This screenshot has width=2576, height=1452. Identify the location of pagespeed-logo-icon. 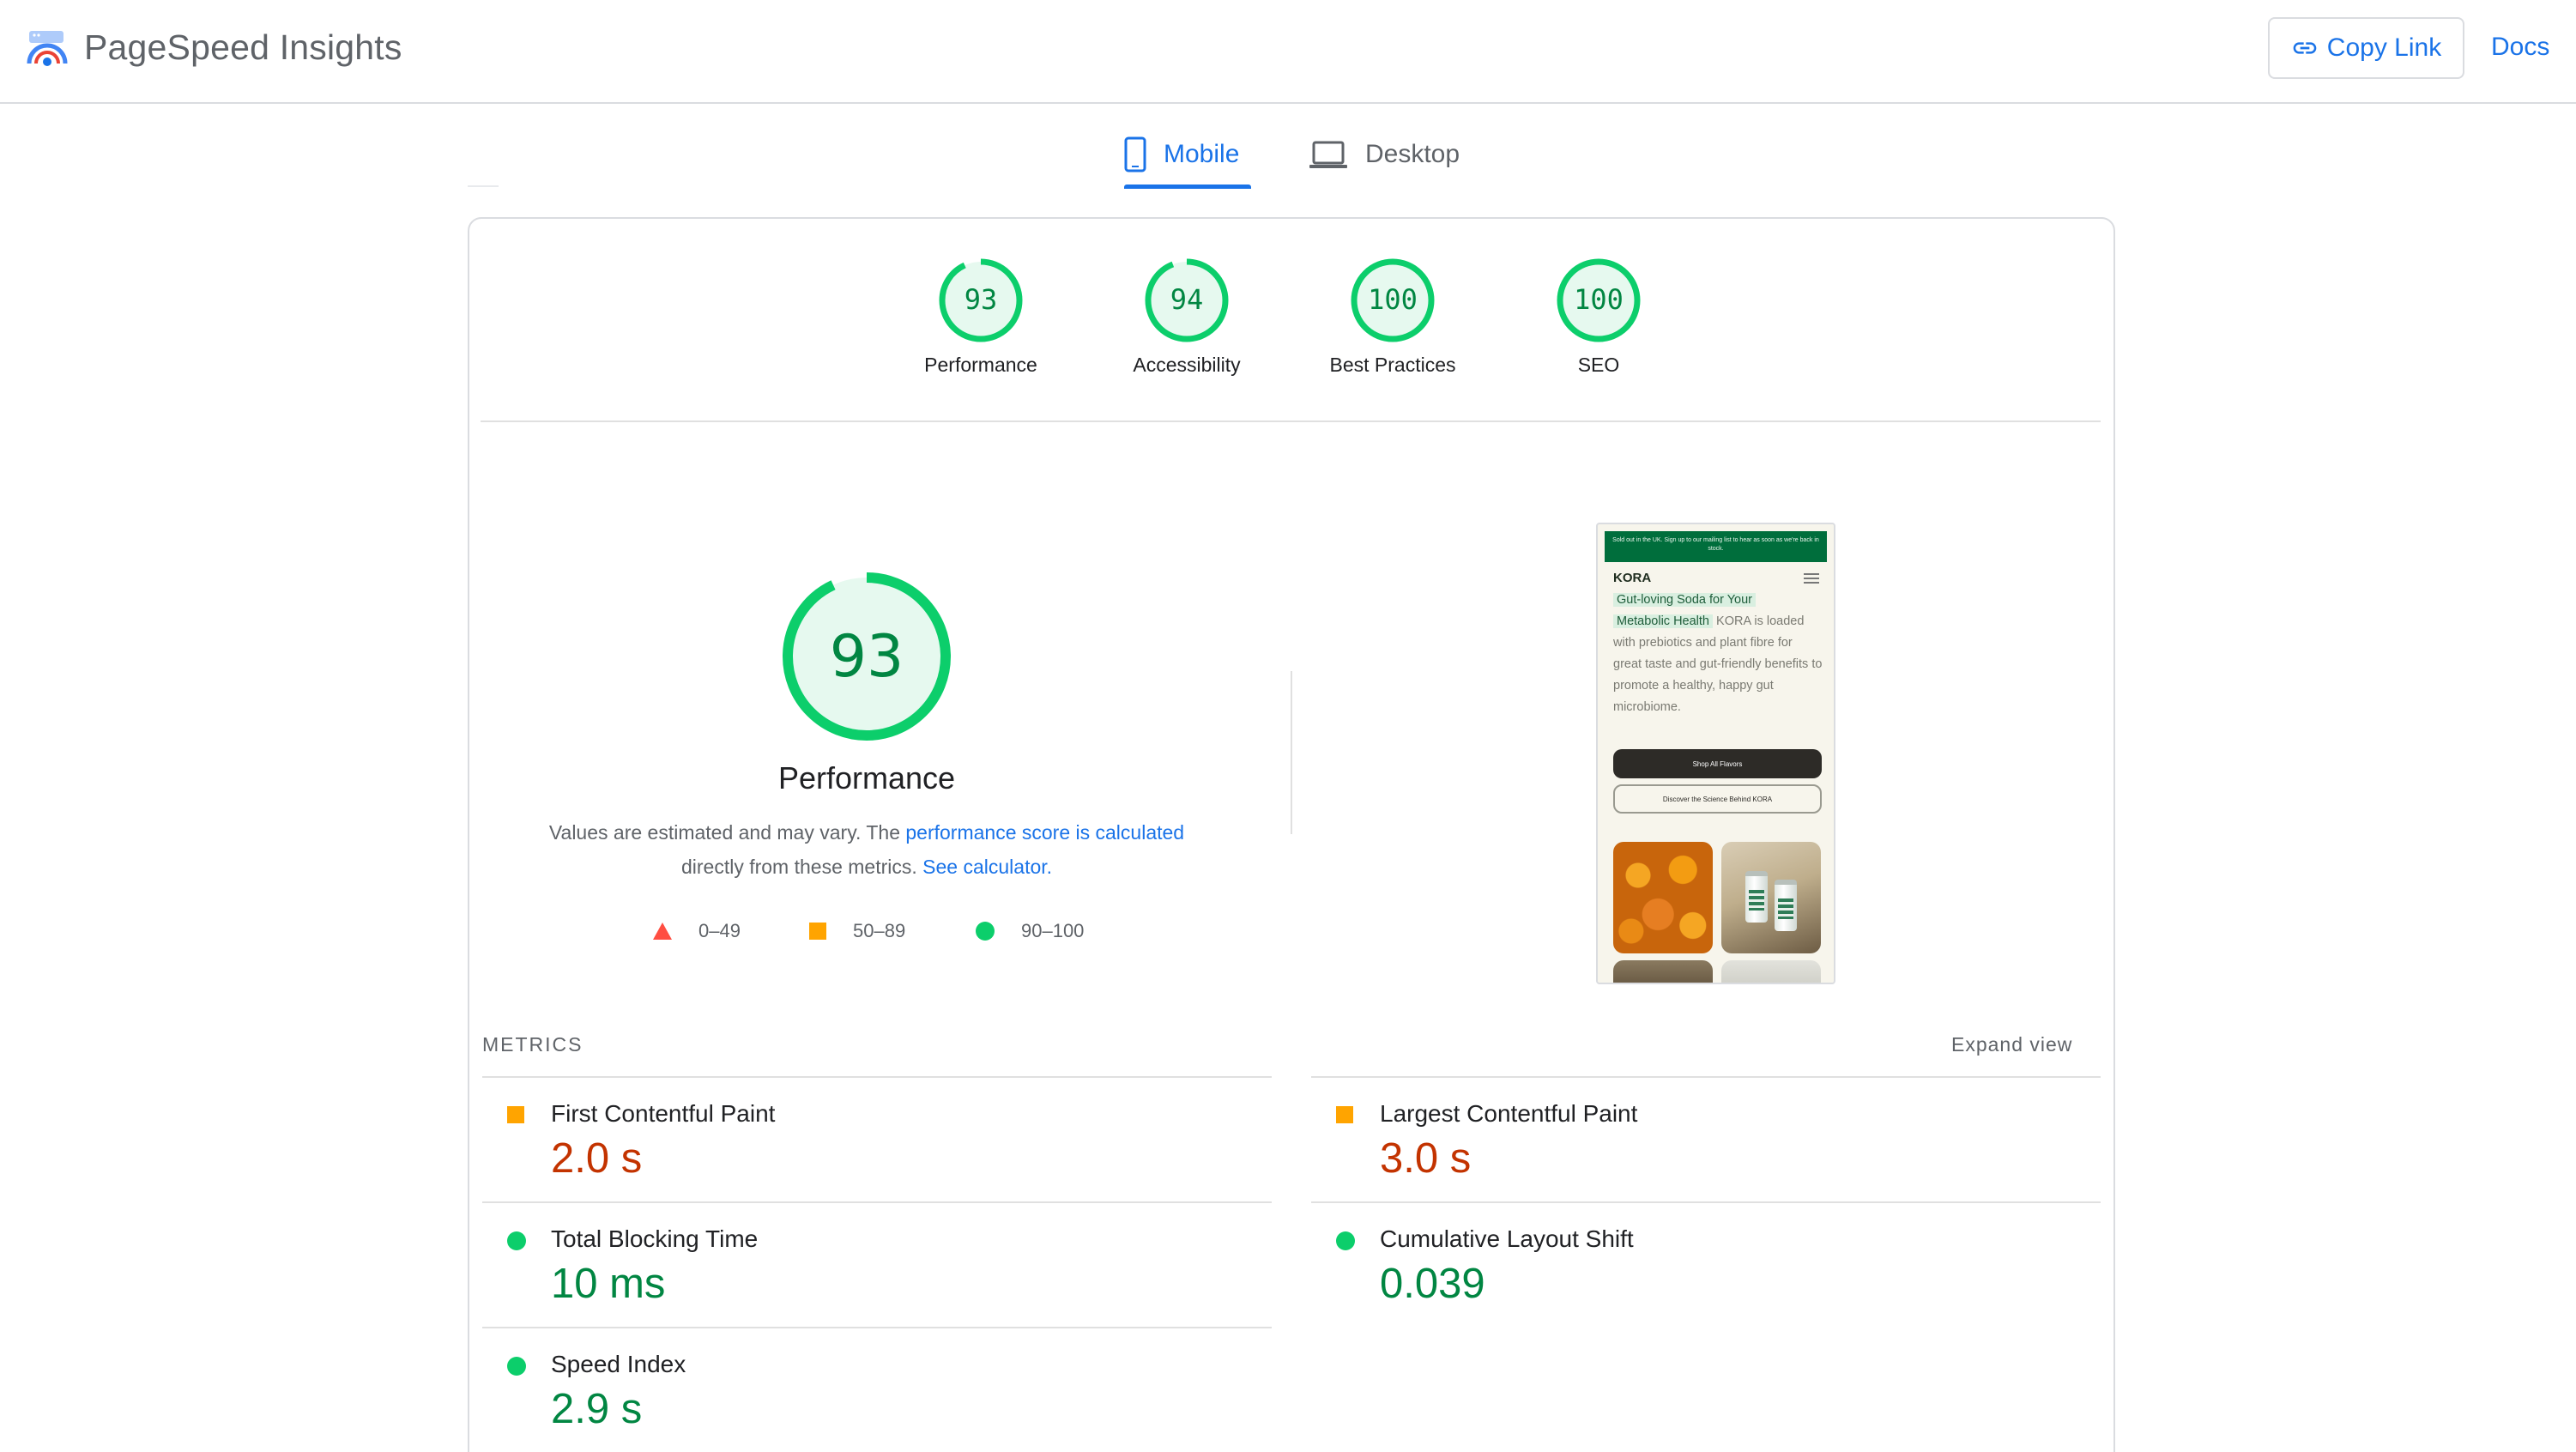
(47, 48).